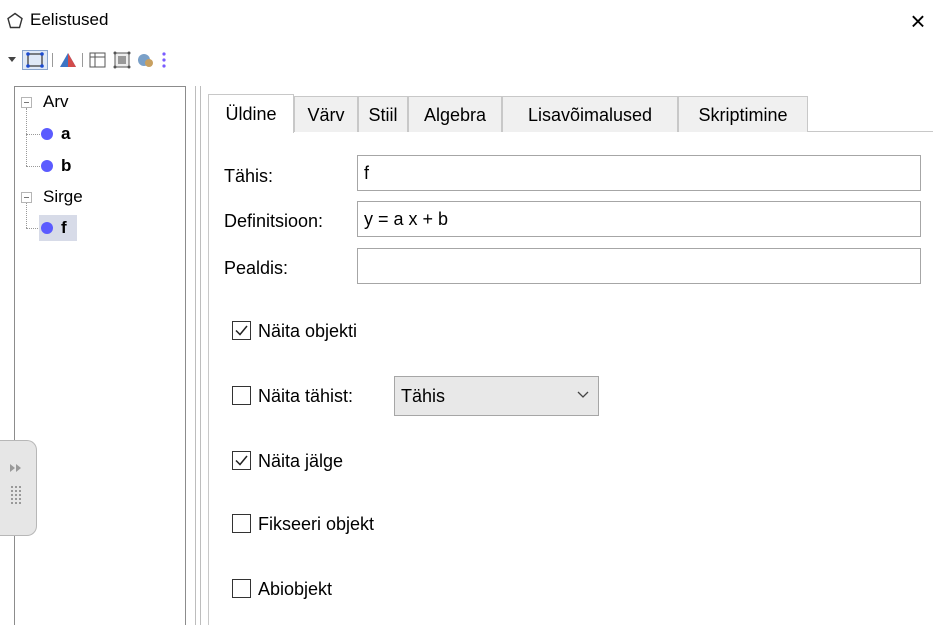 This screenshot has width=933, height=625. I want to click on fix-object-label: Fikseeri objekt, so click(316, 524).